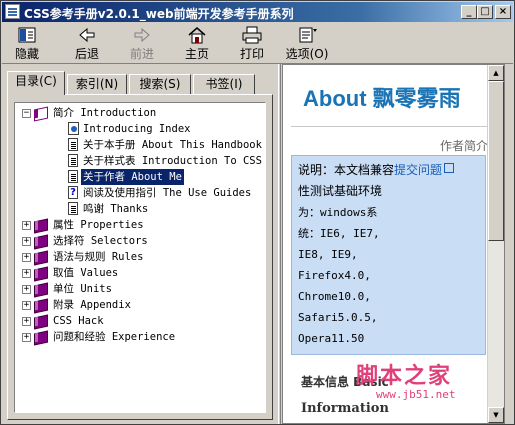 Image resolution: width=515 pixels, height=425 pixels. What do you see at coordinates (142, 35) in the screenshot?
I see `forward-arrow-icon` at bounding box center [142, 35].